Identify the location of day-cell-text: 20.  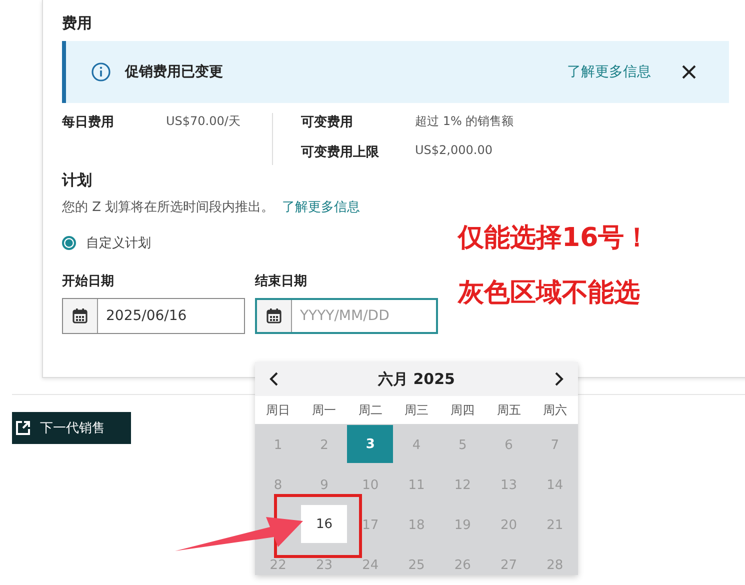
(509, 525).